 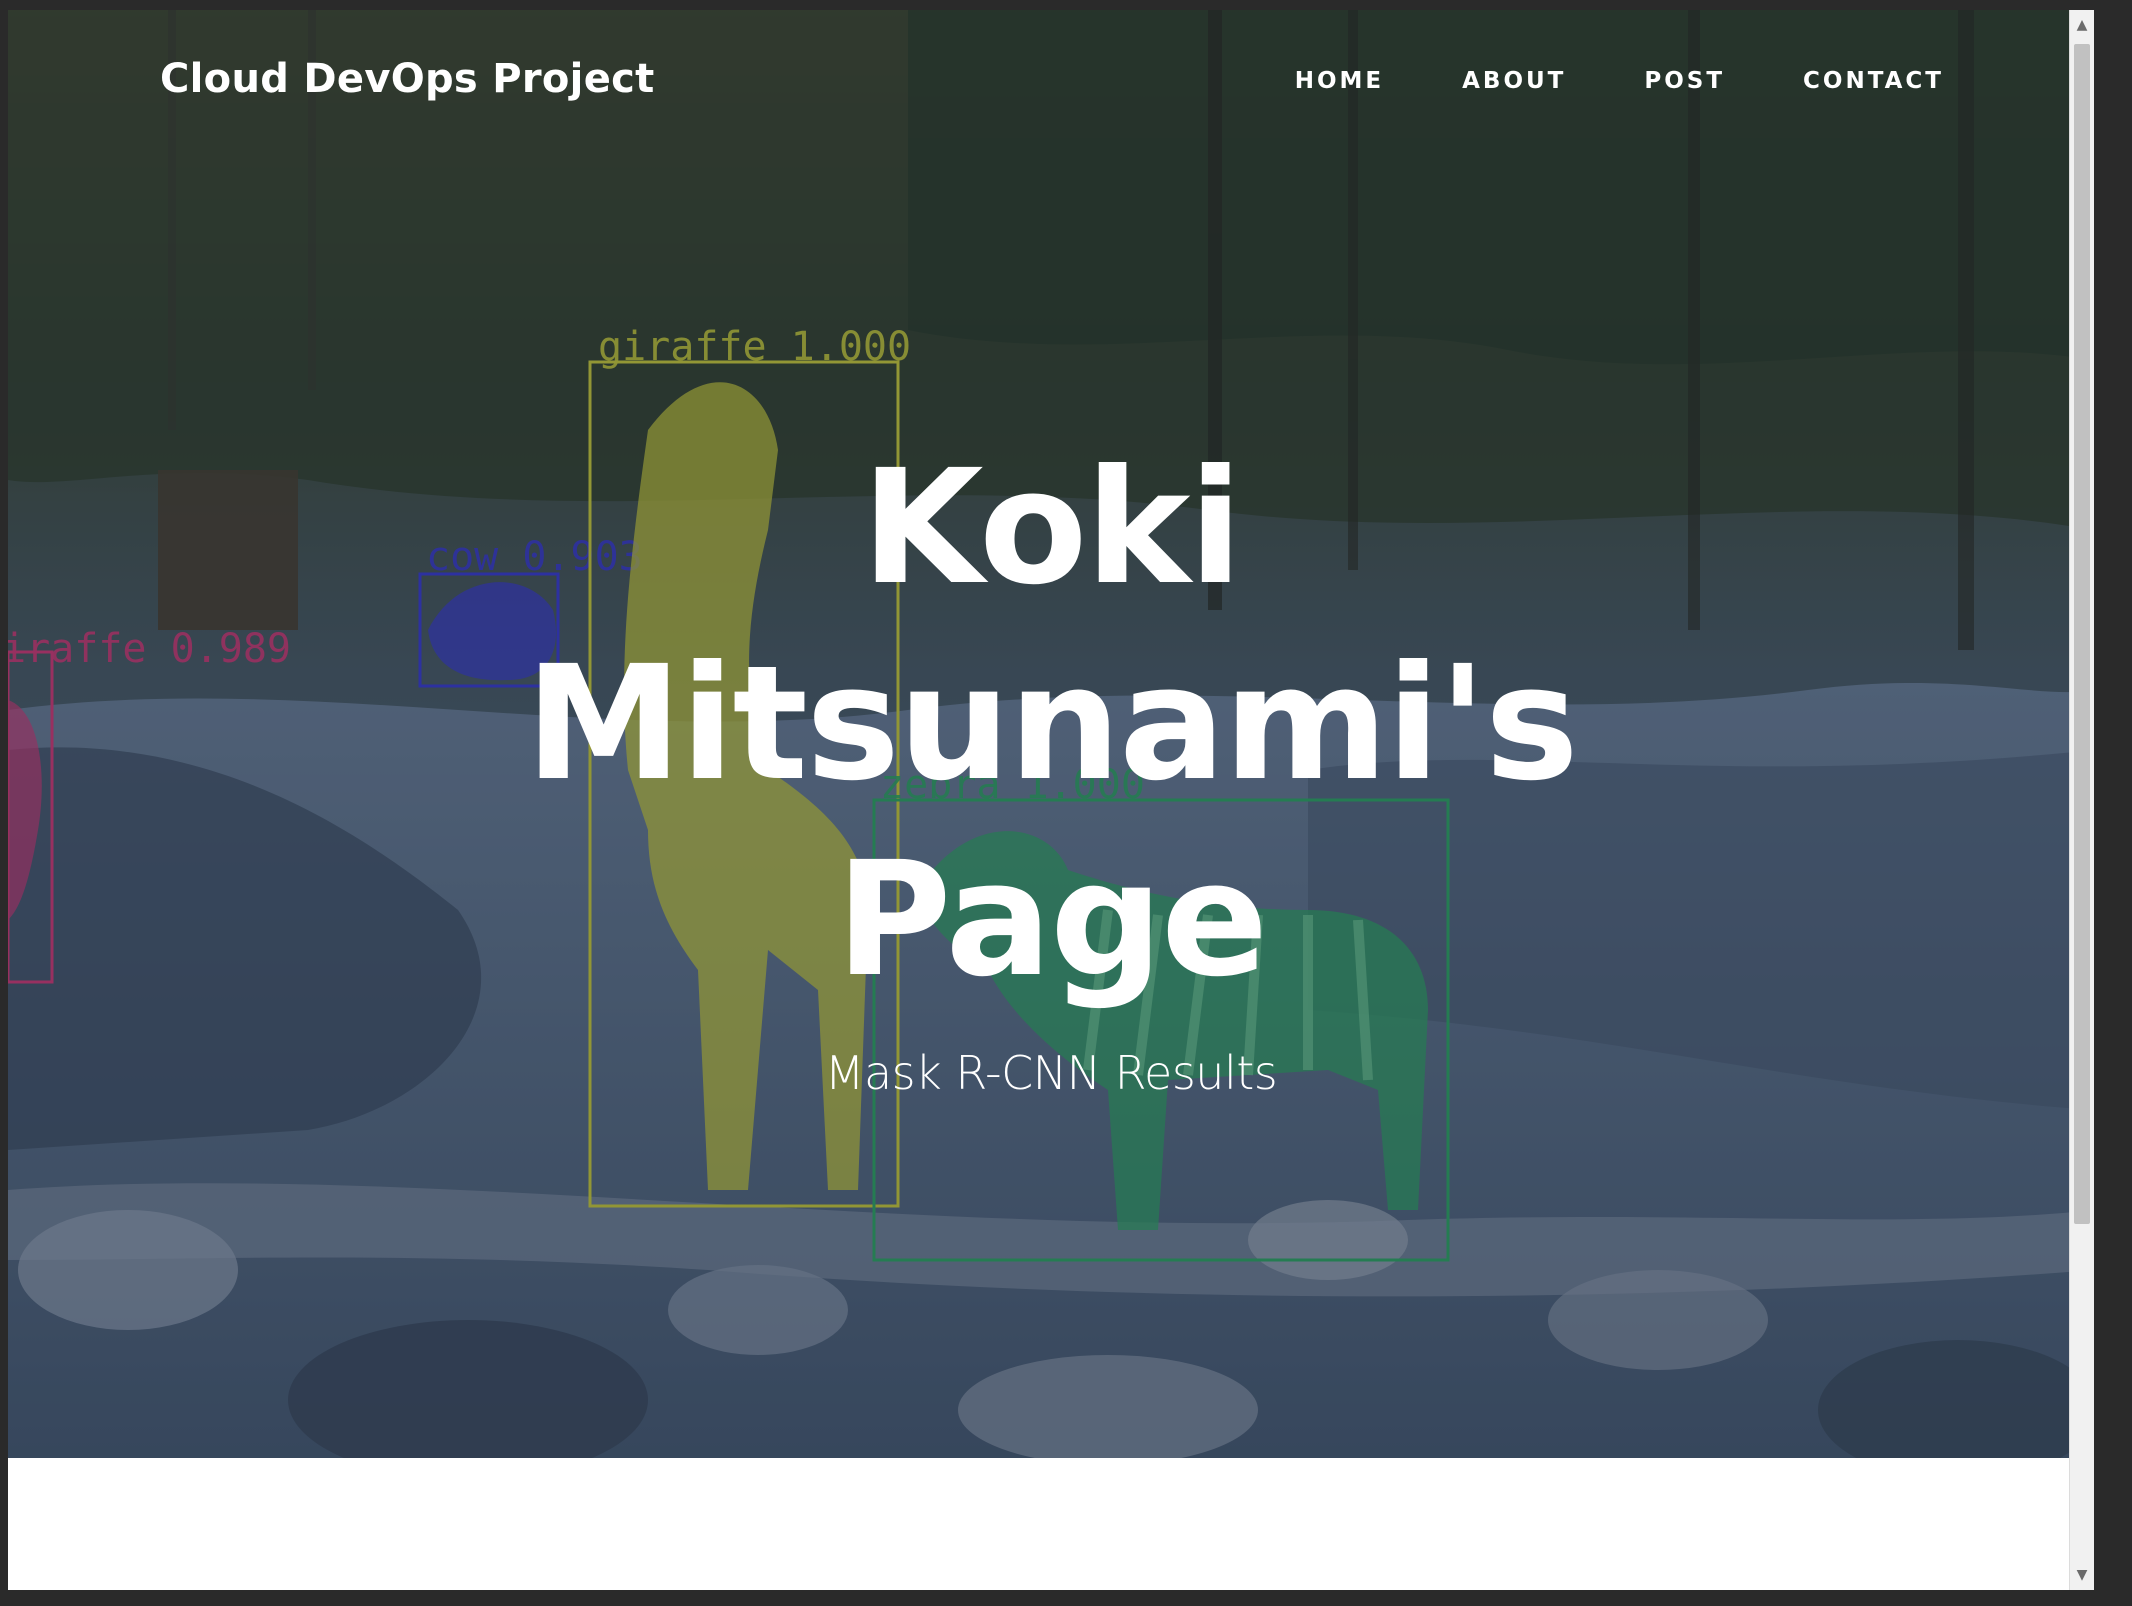 What do you see at coordinates (2082, 634) in the screenshot?
I see `scrollbar-thumb` at bounding box center [2082, 634].